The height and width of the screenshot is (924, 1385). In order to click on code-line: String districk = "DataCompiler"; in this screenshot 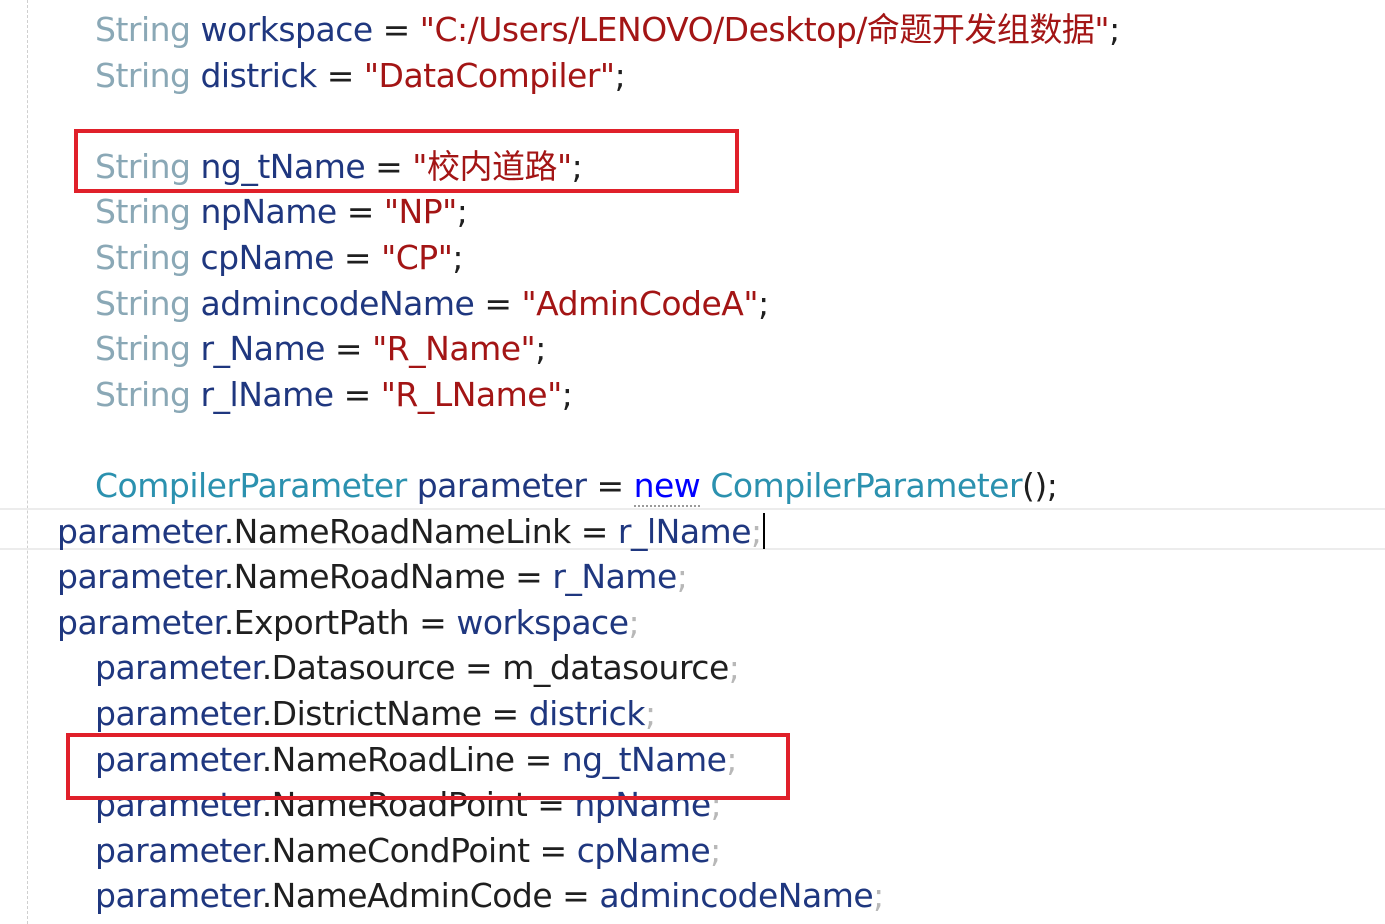, I will do `click(360, 75)`.